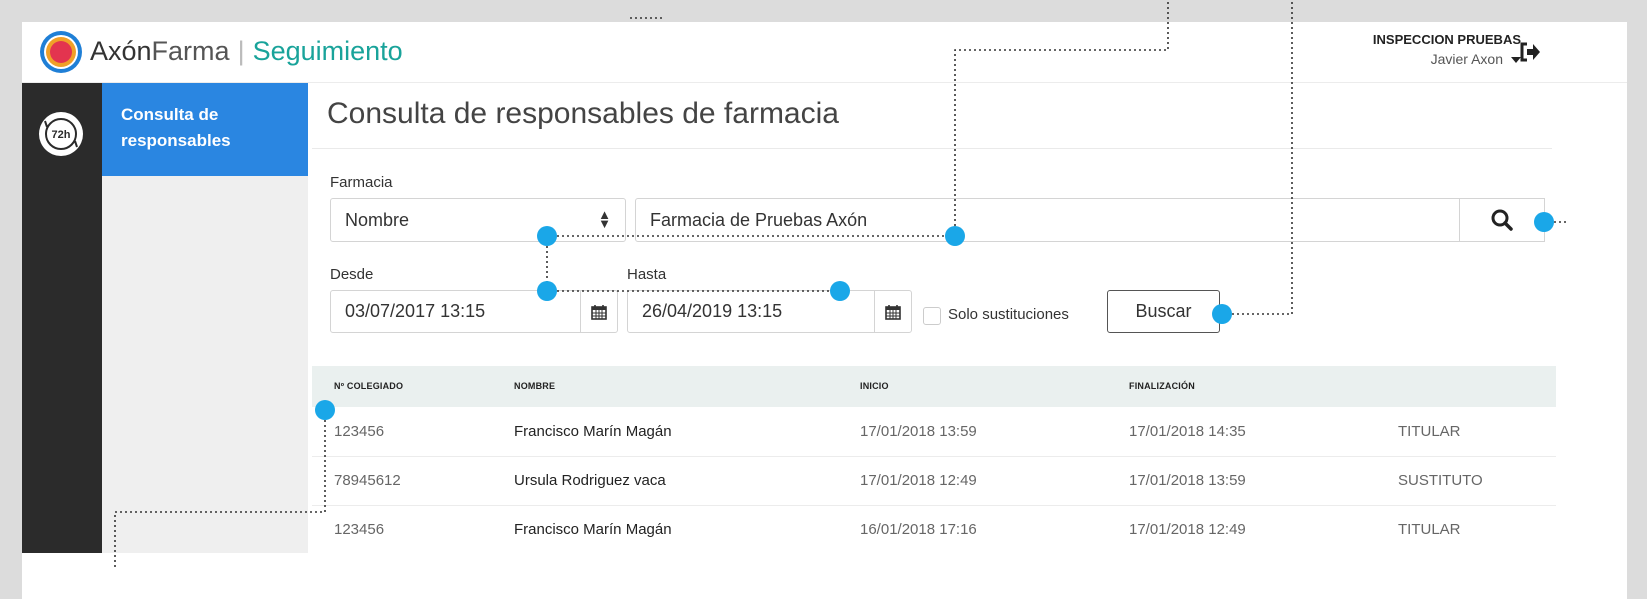  What do you see at coordinates (1440, 480) in the screenshot?
I see `cell-tipo: SUSTITUTO` at bounding box center [1440, 480].